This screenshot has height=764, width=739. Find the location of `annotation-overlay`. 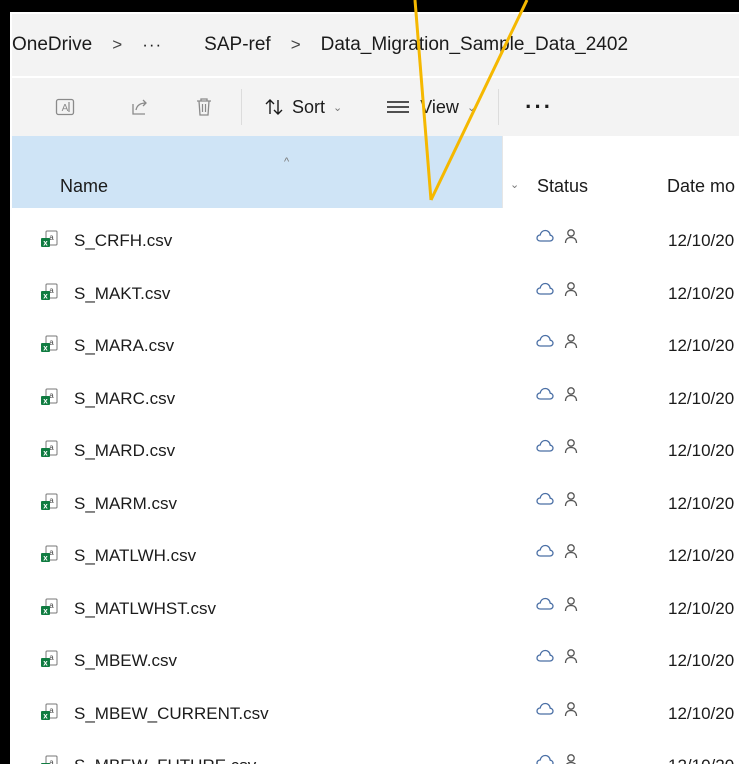

annotation-overlay is located at coordinates (471, 100).